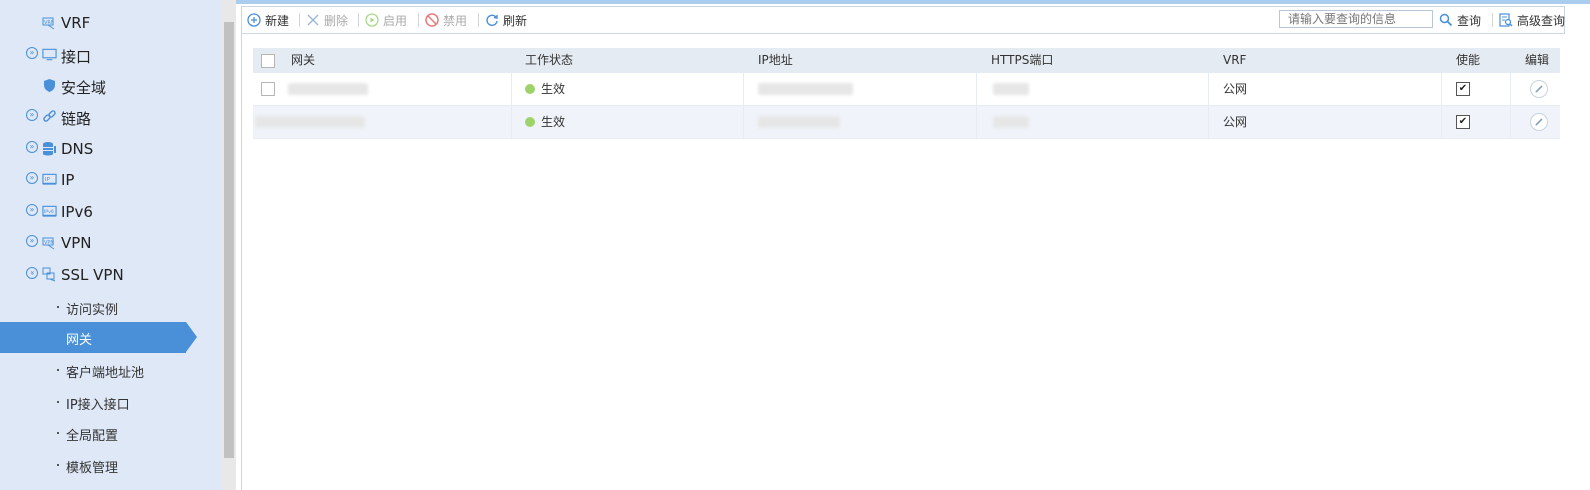 The height and width of the screenshot is (490, 1590). I want to click on ip-icon: IP, so click(49, 179).